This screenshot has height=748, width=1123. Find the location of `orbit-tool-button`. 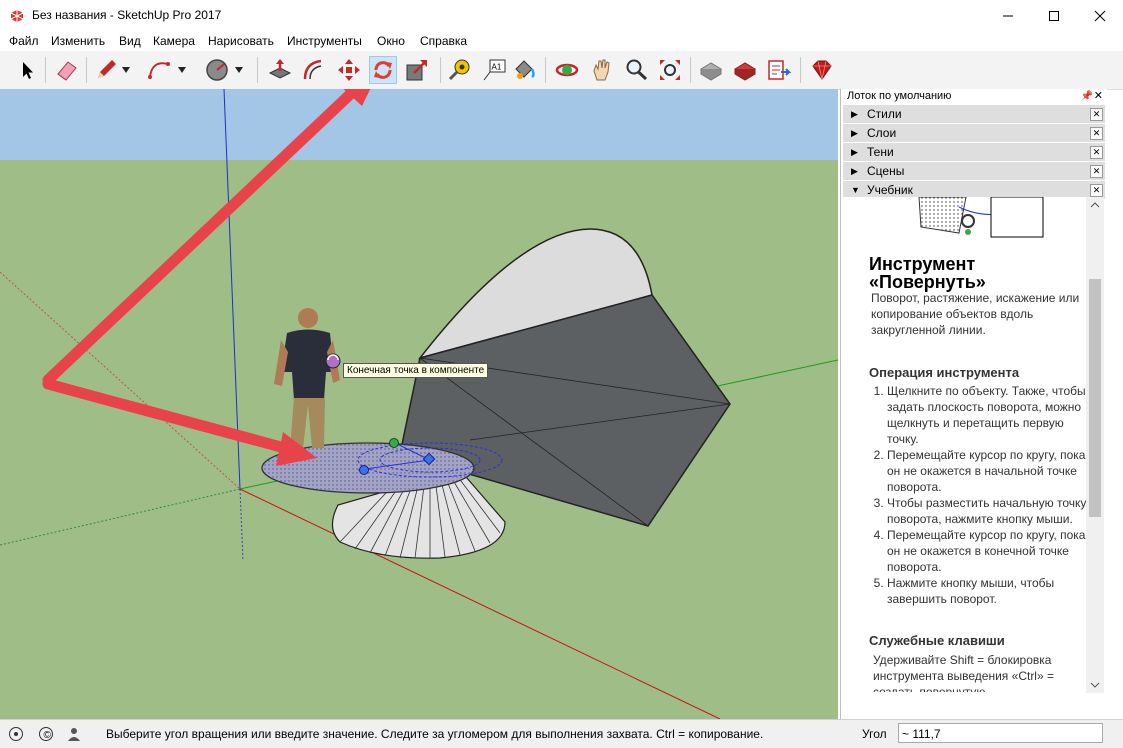

orbit-tool-button is located at coordinates (567, 70).